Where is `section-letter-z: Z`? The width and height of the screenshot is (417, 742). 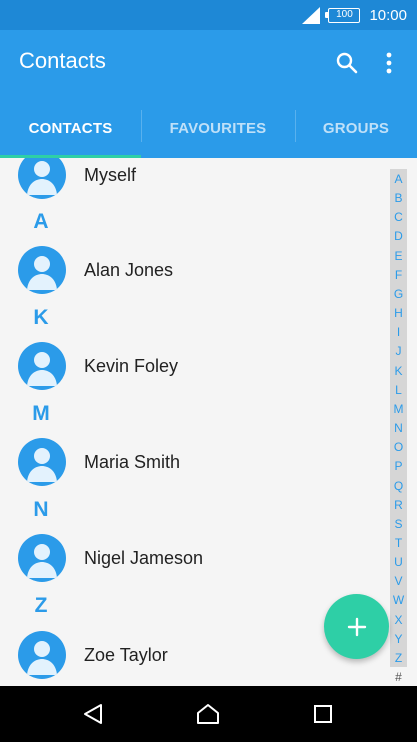 section-letter-z: Z is located at coordinates (41, 605).